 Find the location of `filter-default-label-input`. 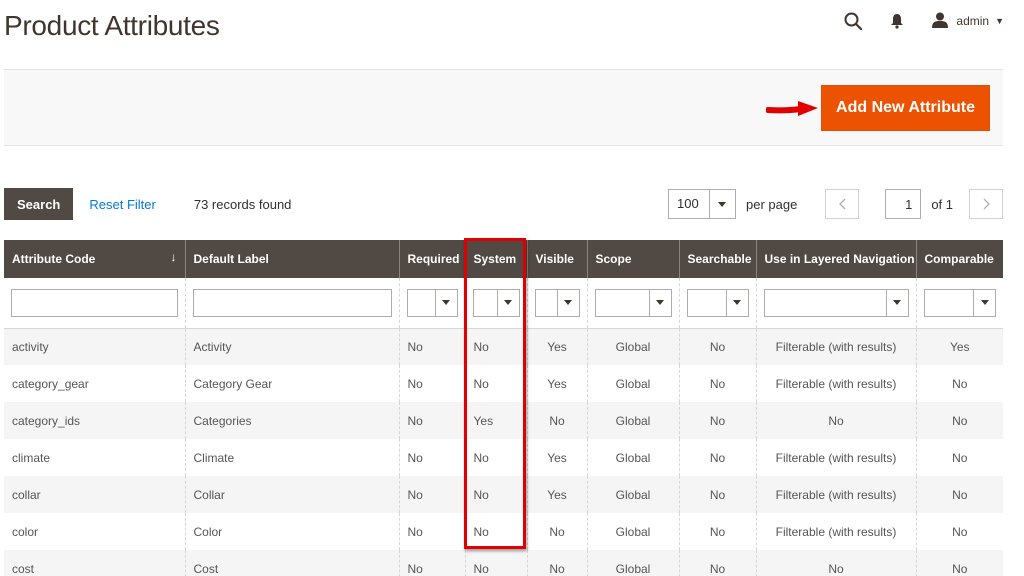

filter-default-label-input is located at coordinates (292, 302).